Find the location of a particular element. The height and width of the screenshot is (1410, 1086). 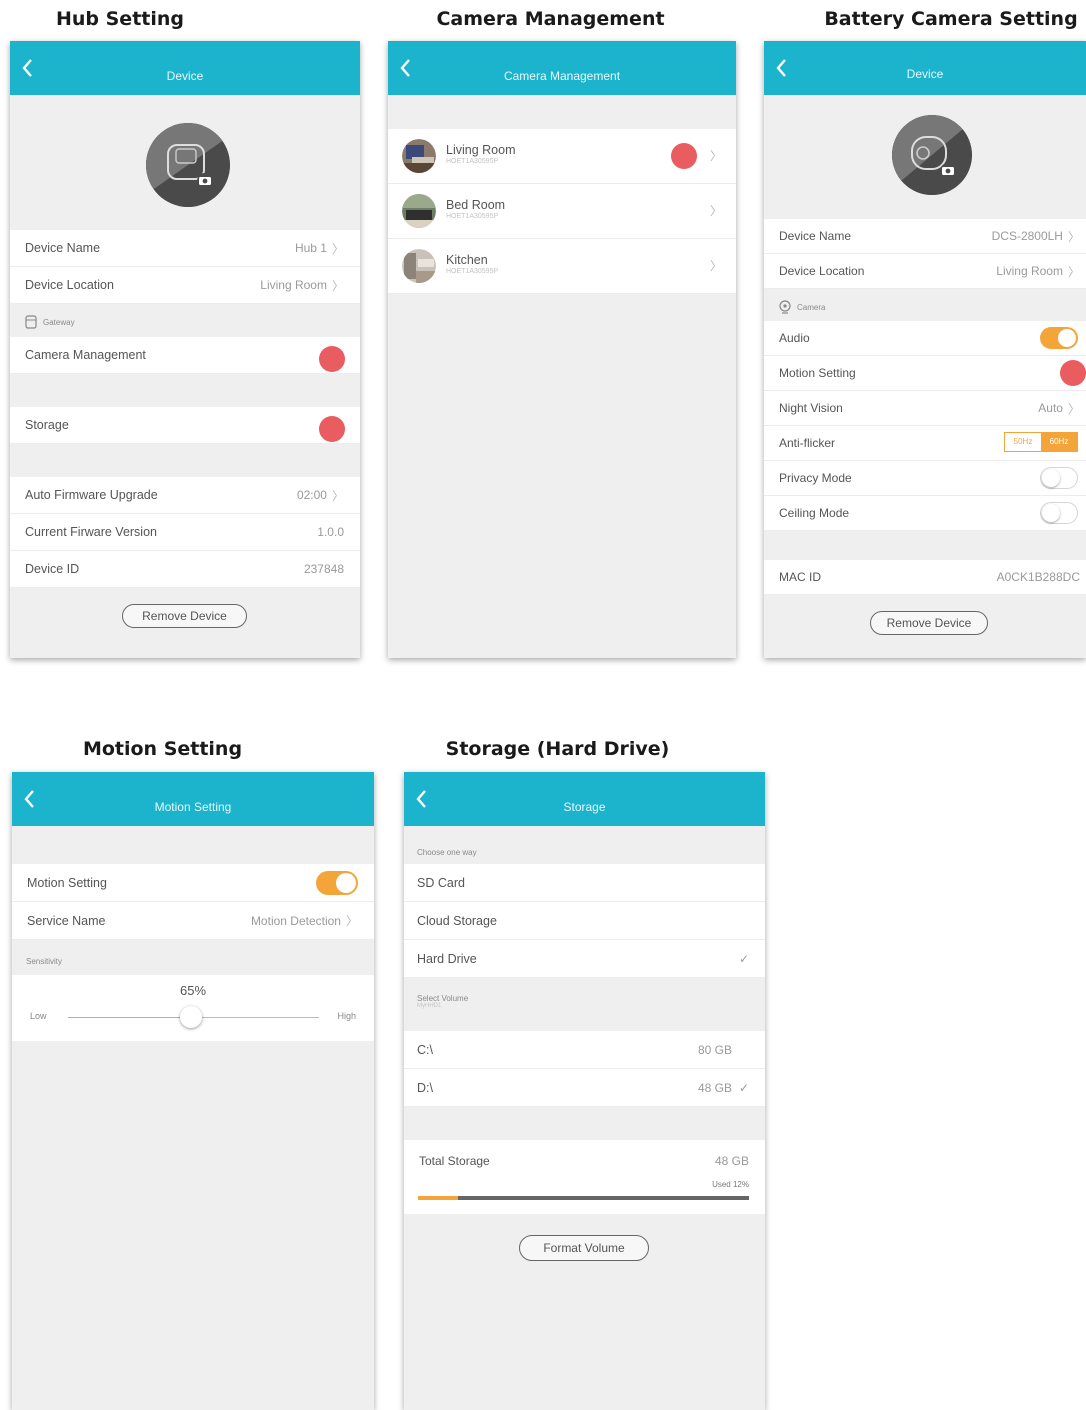

battery-camera-group-label: Camera is located at coordinates (801, 307).